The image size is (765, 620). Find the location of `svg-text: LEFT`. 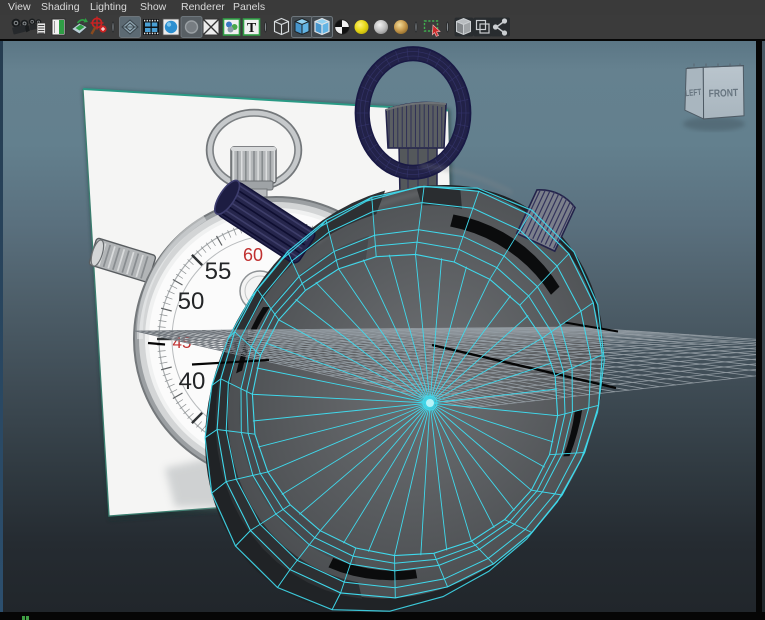

svg-text: LEFT is located at coordinates (693, 93).